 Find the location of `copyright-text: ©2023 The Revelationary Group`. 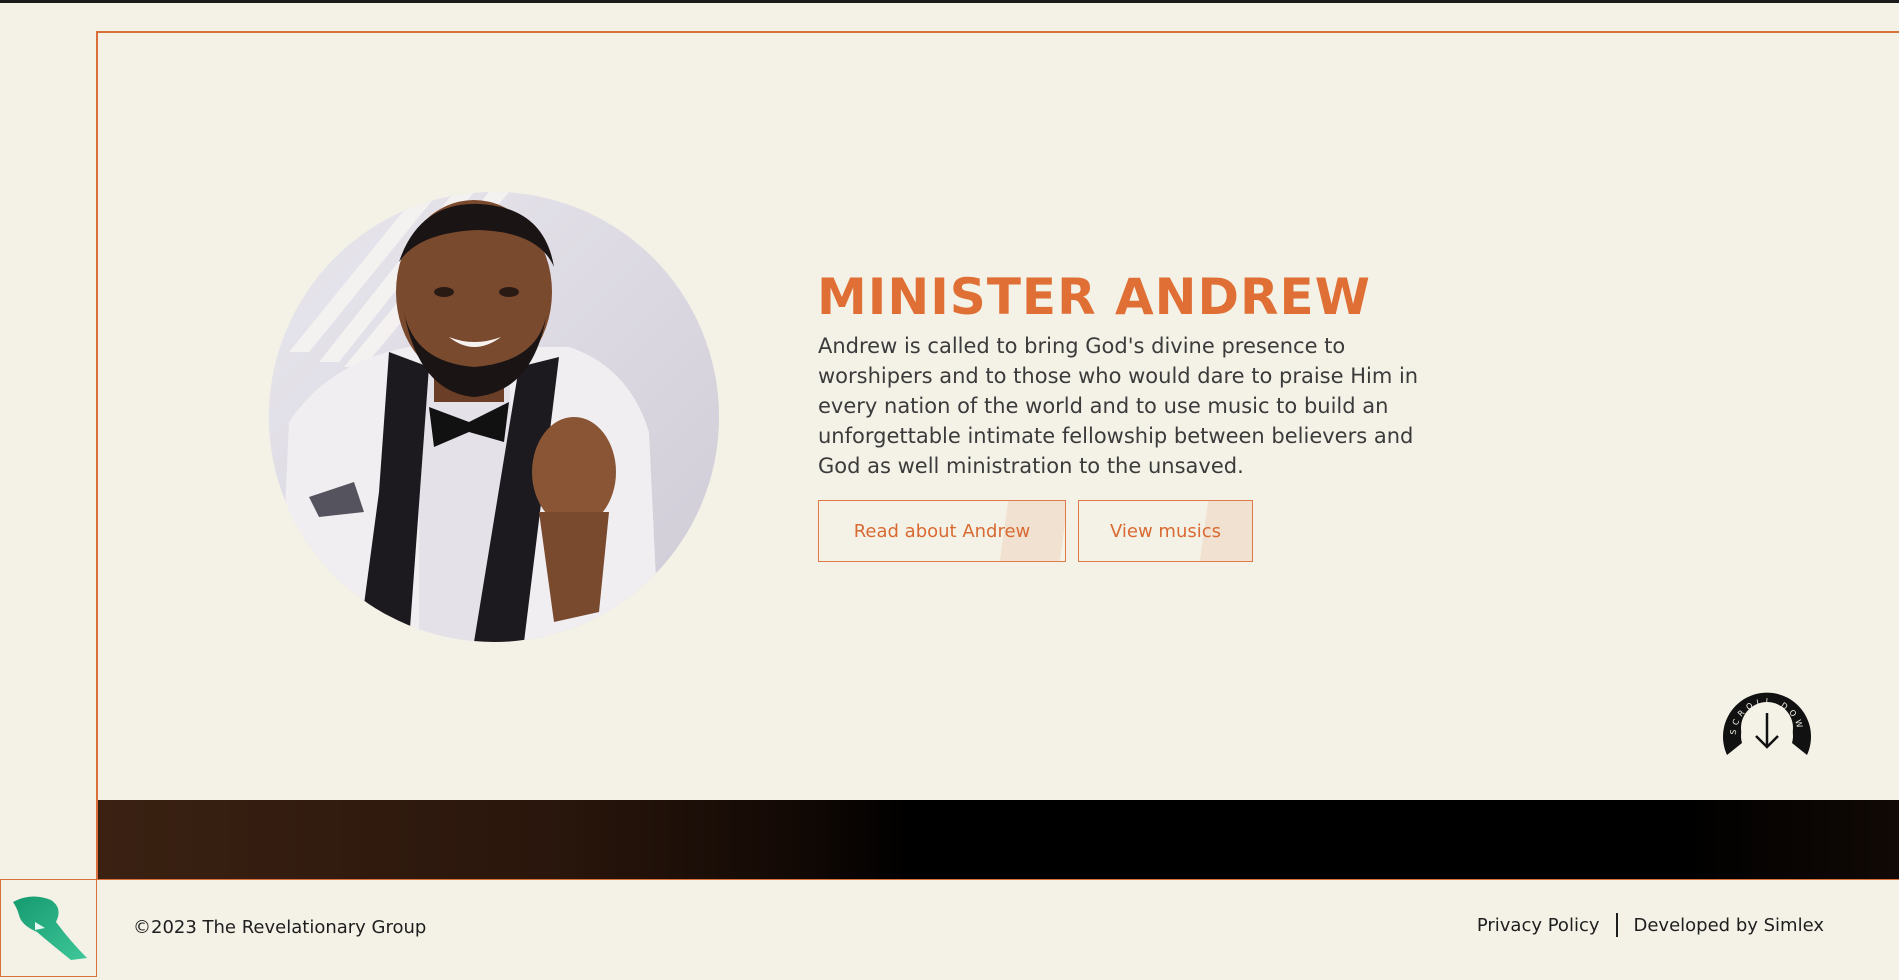

copyright-text: ©2023 The Revelationary Group is located at coordinates (280, 927).